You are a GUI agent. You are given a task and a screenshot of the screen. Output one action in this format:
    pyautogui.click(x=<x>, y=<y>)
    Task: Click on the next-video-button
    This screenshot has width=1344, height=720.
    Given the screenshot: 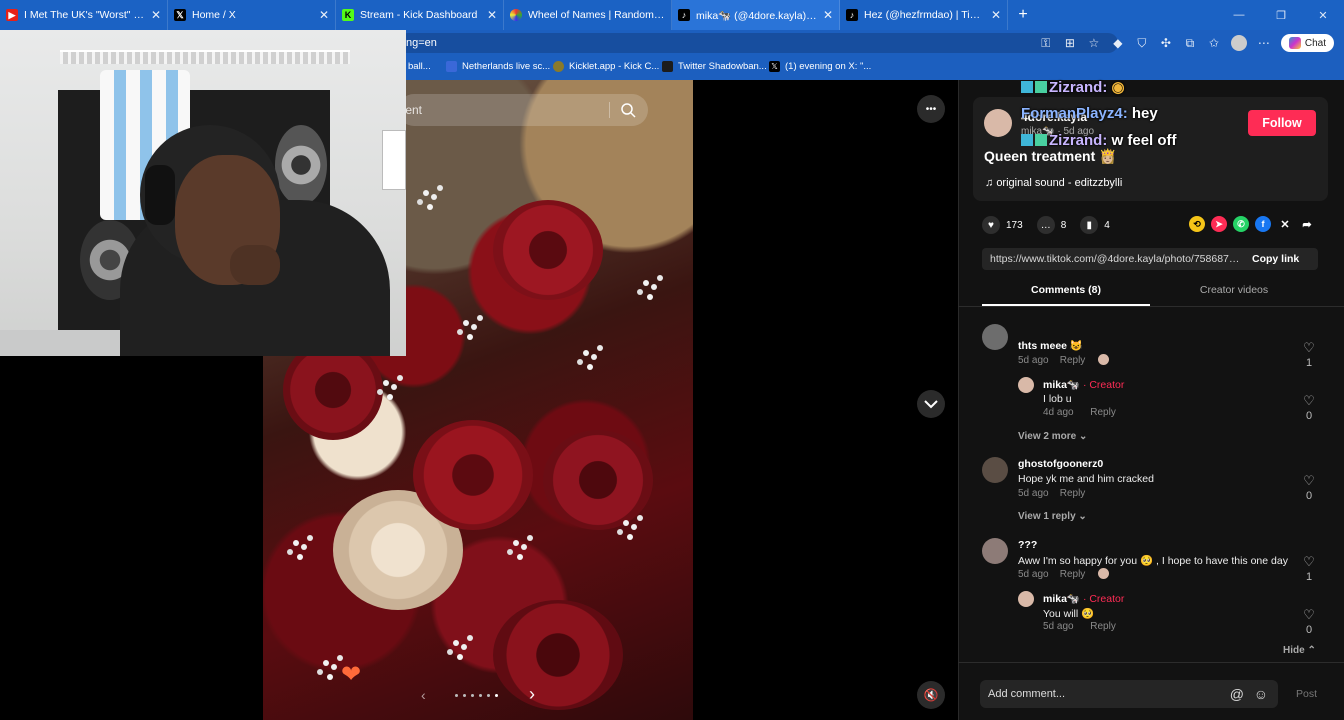 What is the action you would take?
    pyautogui.click(x=931, y=404)
    